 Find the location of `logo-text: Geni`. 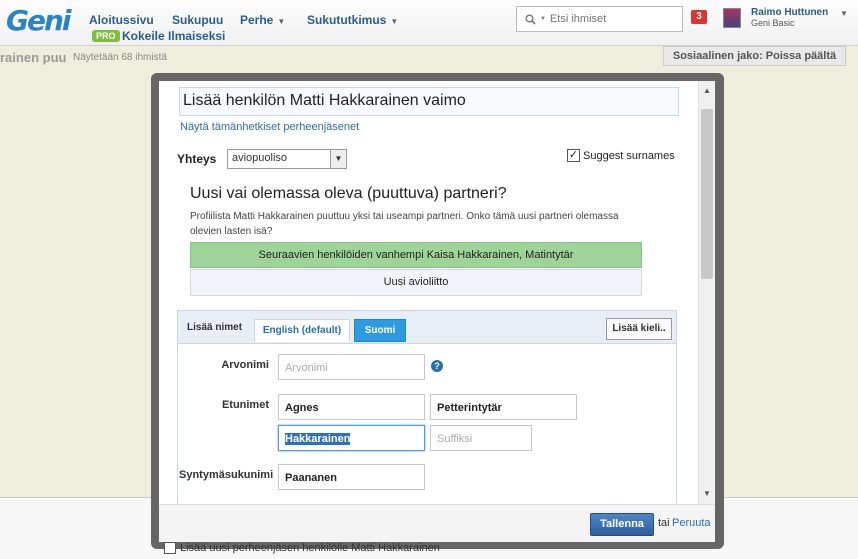

logo-text: Geni is located at coordinates (39, 20).